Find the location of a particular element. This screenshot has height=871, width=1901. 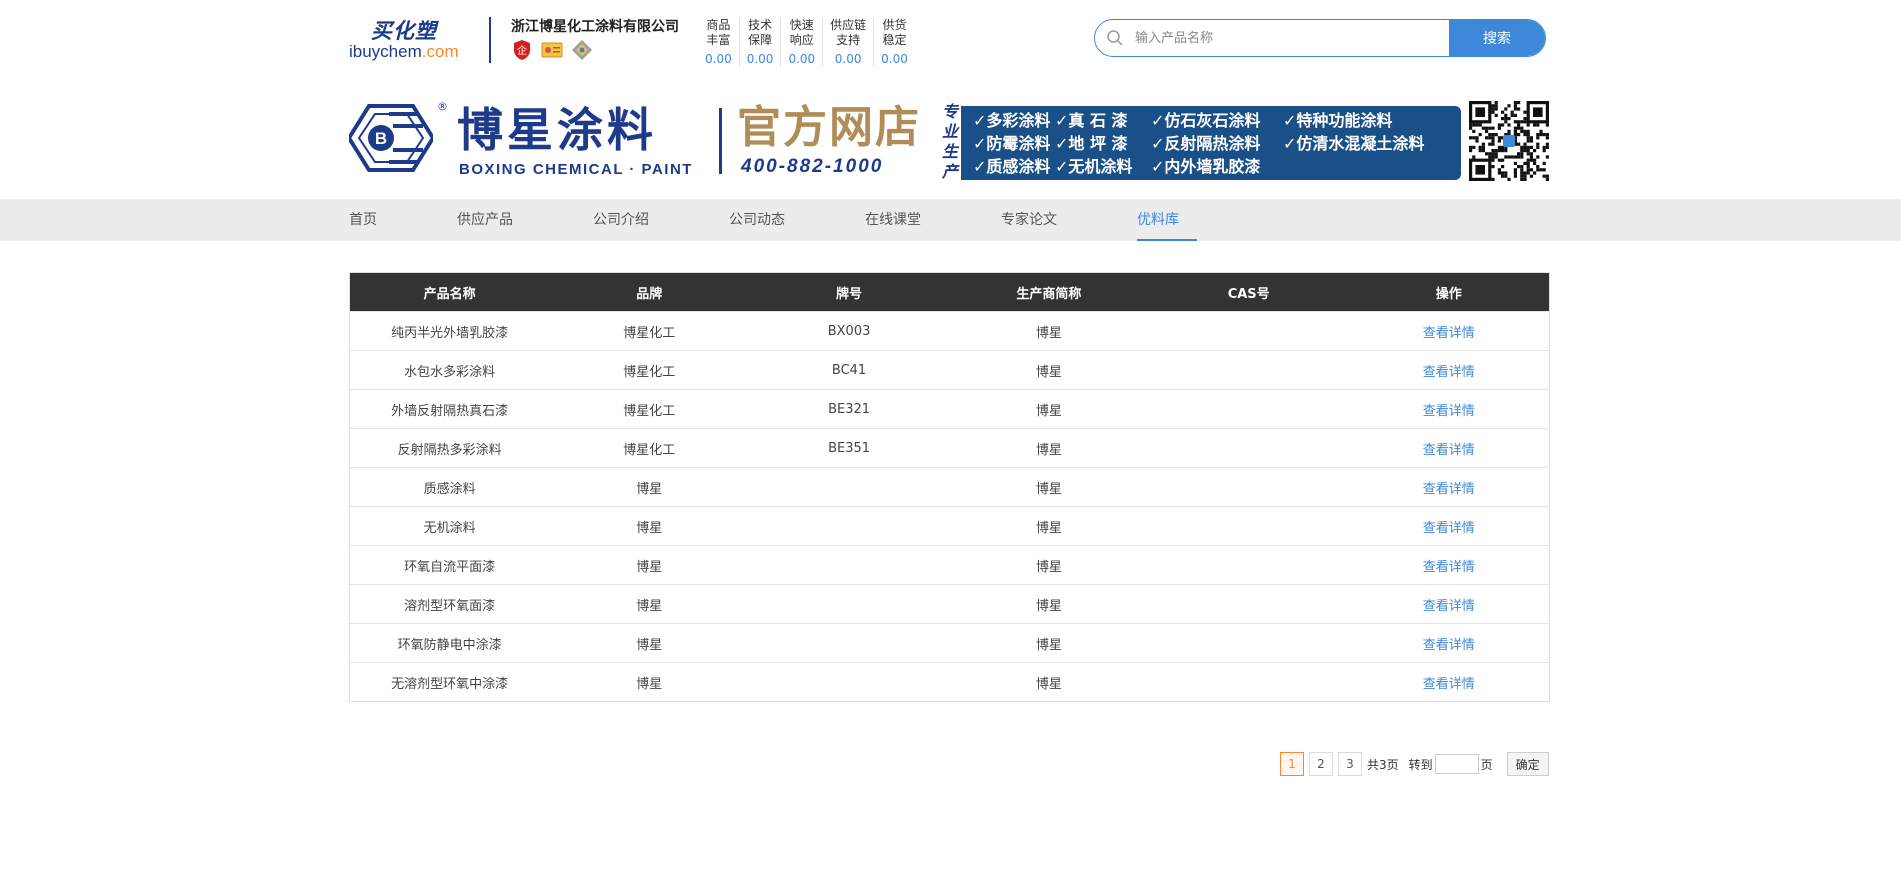

table-cell: 纯丙半光外墙乳胶漆 is located at coordinates (449, 331).